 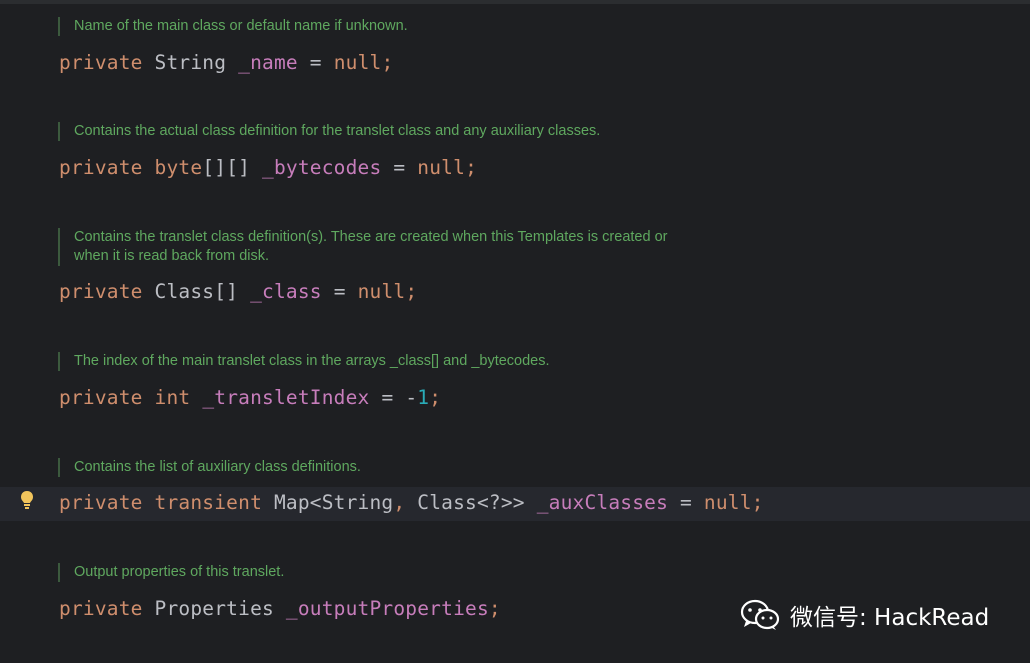 What do you see at coordinates (322, 167) in the screenshot?
I see `field-name: _bytecodes` at bounding box center [322, 167].